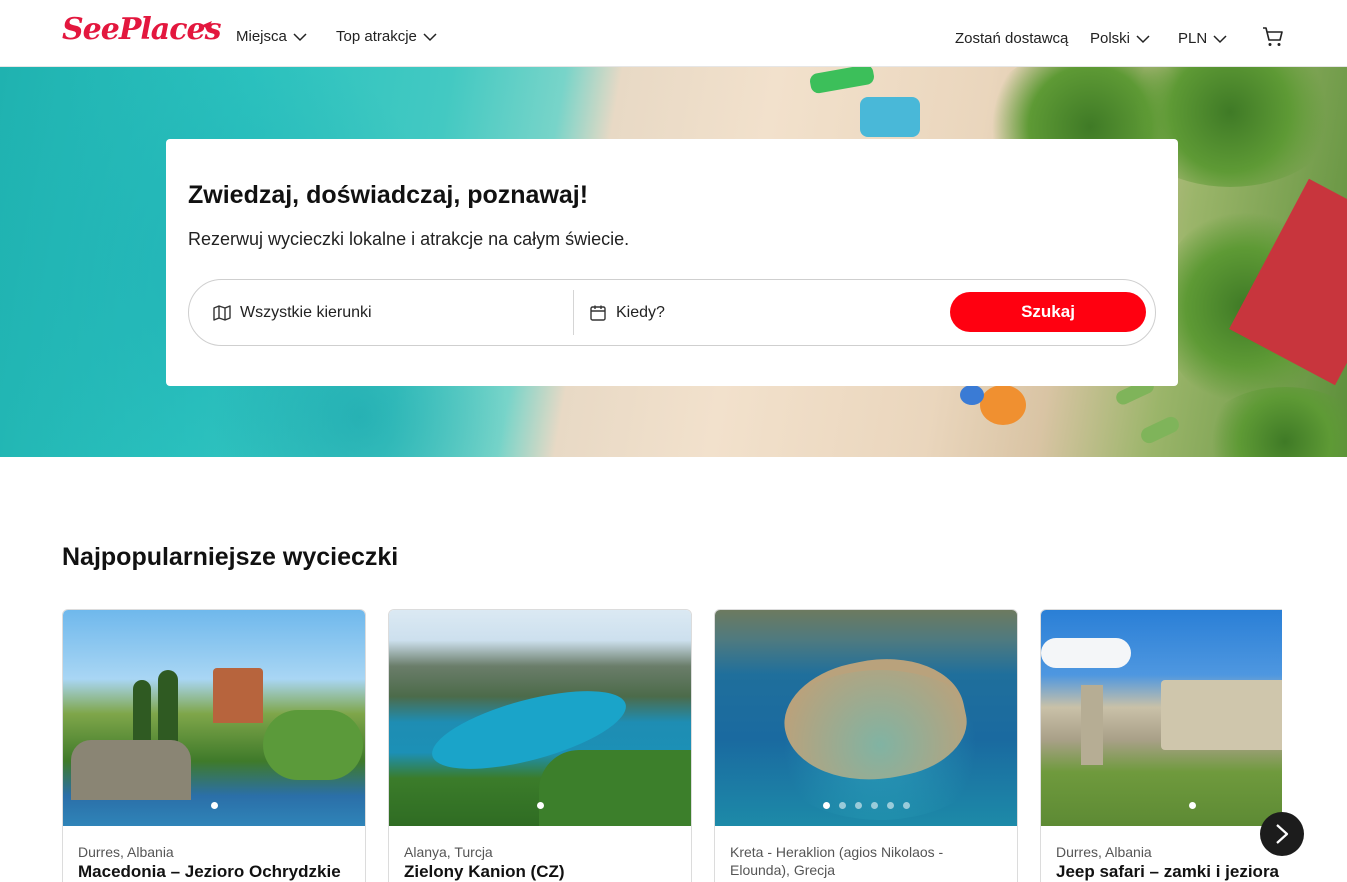 The image size is (1347, 882). Describe the element at coordinates (230, 557) in the screenshot. I see `section-title: Najpopularniejsze wycieczki` at that location.